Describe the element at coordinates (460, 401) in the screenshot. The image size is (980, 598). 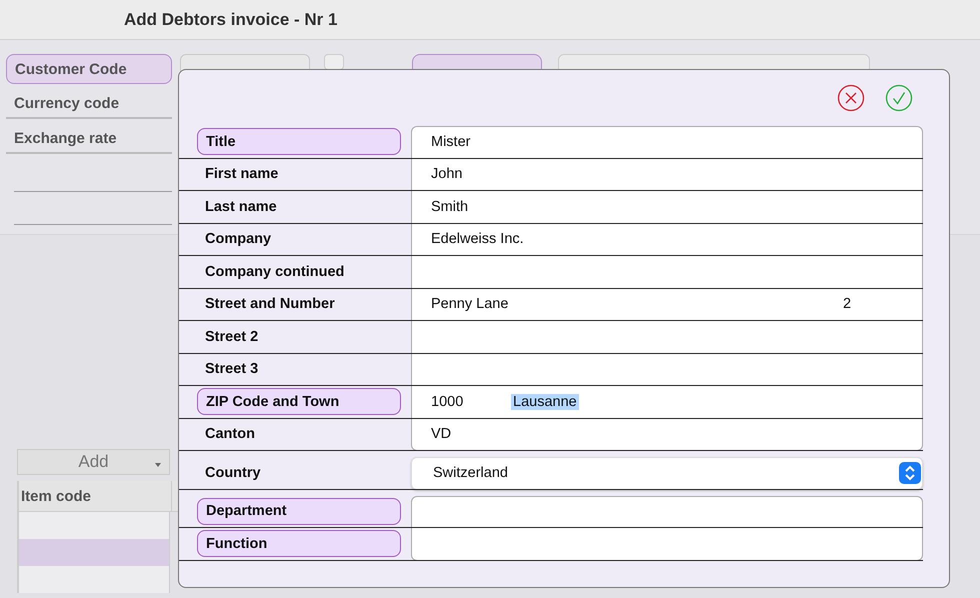
I see `input-field: 1000` at that location.